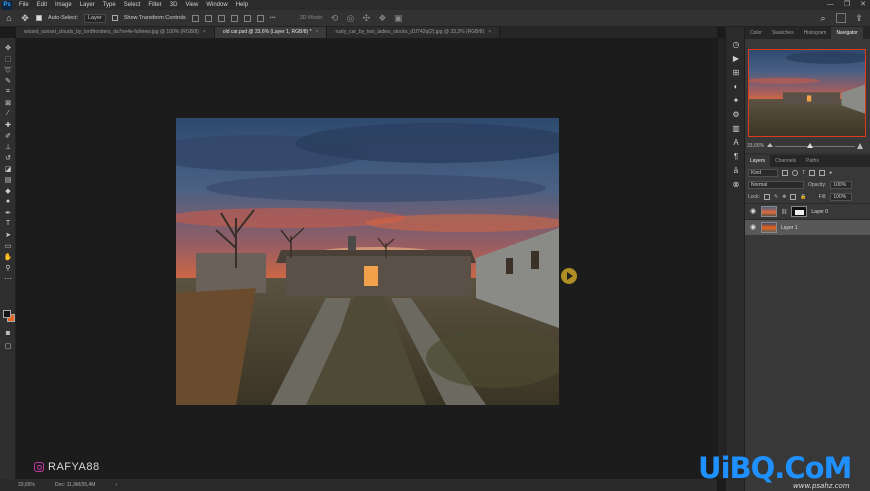 This screenshot has height=491, width=870. I want to click on quick-mask-icon: ◙, so click(8, 333).